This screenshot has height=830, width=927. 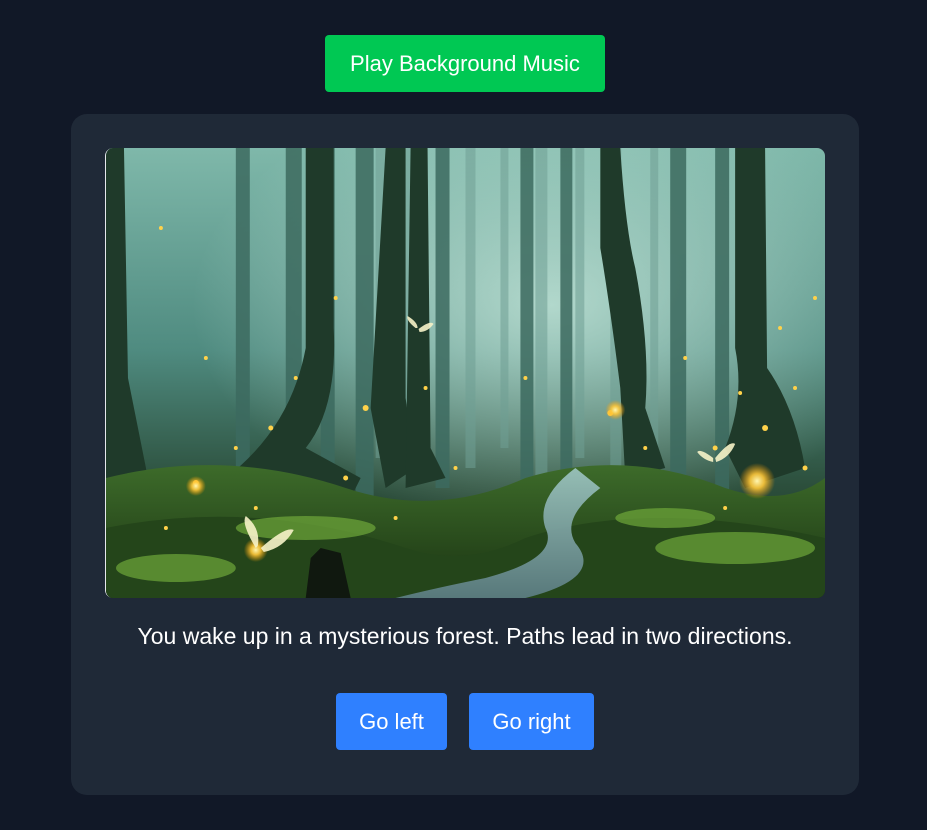 I want to click on go-left-button: Go left, so click(x=391, y=721).